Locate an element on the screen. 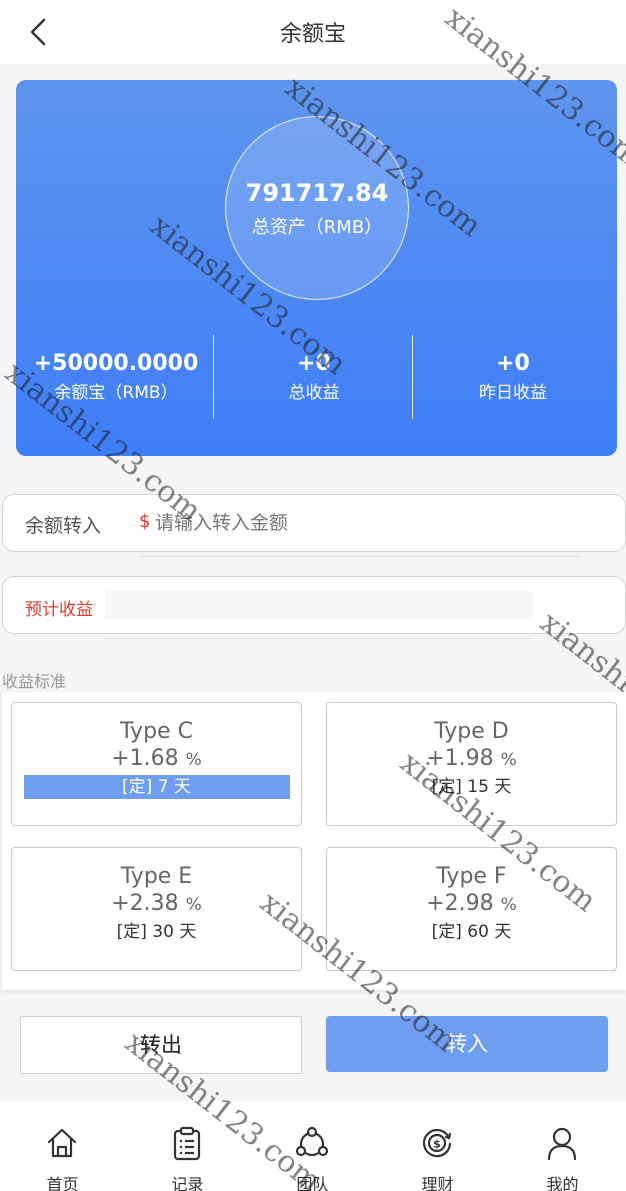  stat-label: 昨日收益 is located at coordinates (513, 393).